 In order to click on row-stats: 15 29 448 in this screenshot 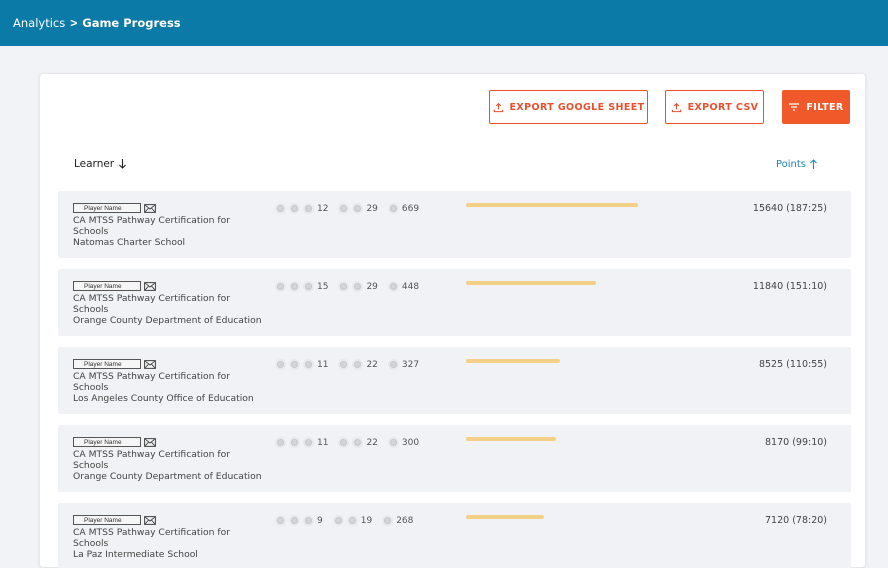, I will do `click(347, 286)`.